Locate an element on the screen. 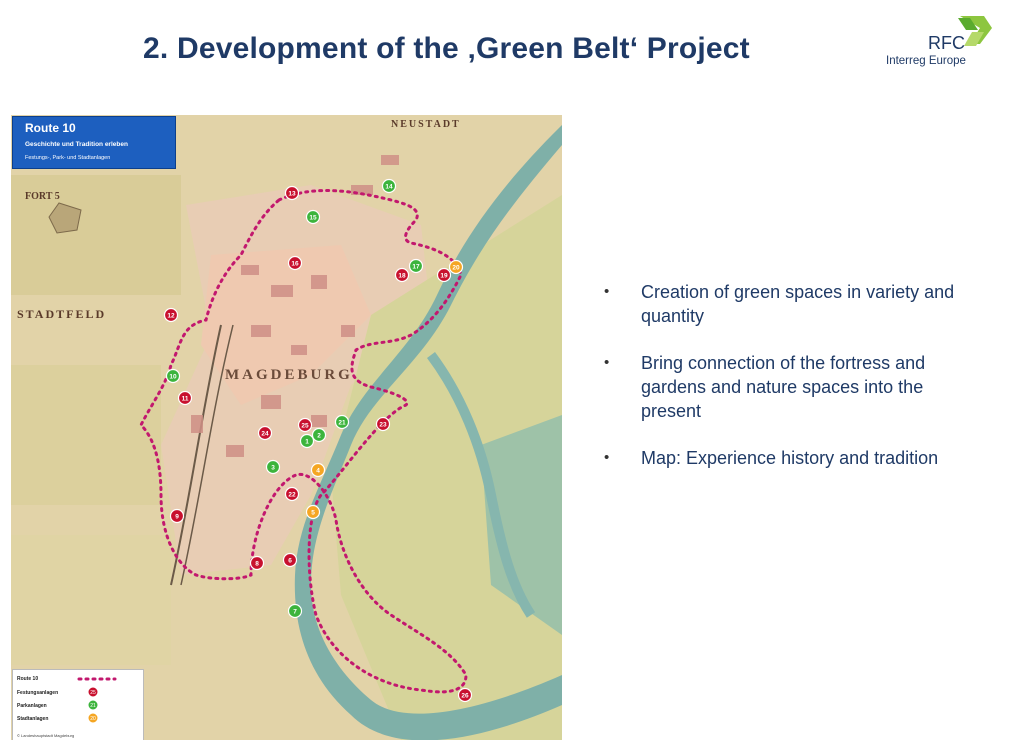 The width and height of the screenshot is (1012, 744). map-marker-14: 14 is located at coordinates (389, 186).